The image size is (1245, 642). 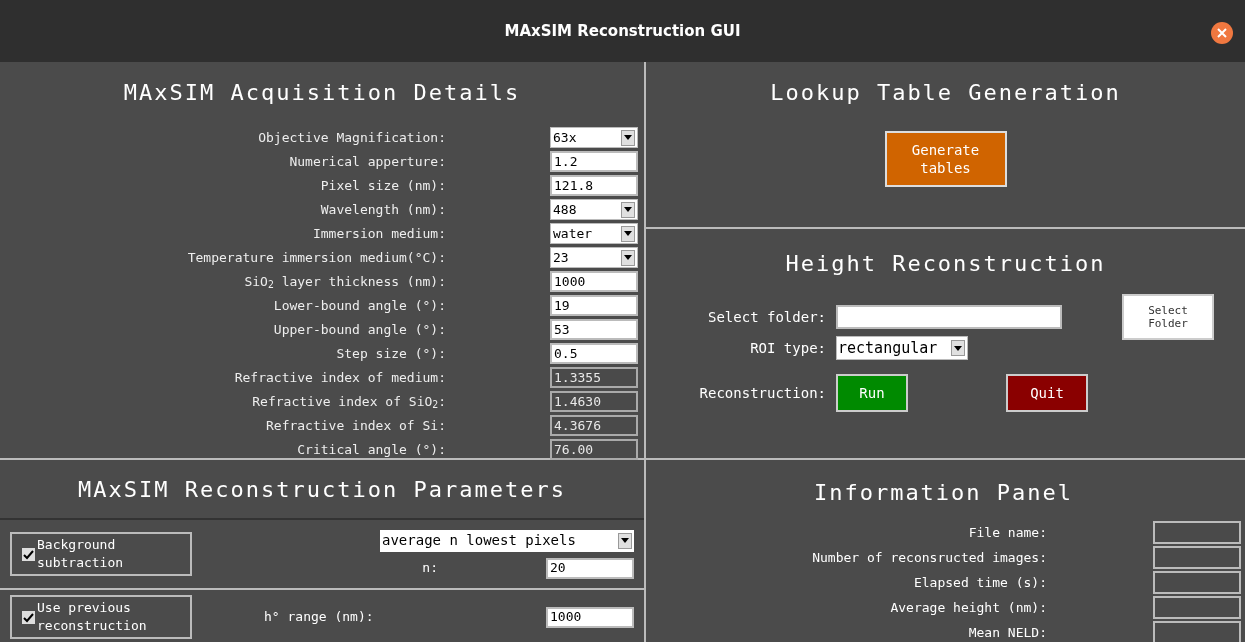 What do you see at coordinates (348, 402) in the screenshot?
I see `field-label: Refractive index of SiO$_{2}$:` at bounding box center [348, 402].